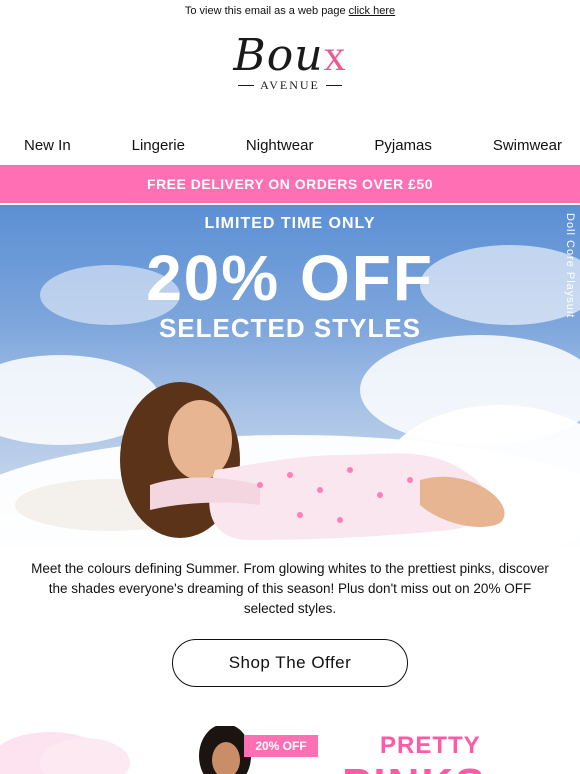 Image resolution: width=580 pixels, height=774 pixels. What do you see at coordinates (280, 145) in the screenshot?
I see `nav-item-nightwear: Nightwear` at bounding box center [280, 145].